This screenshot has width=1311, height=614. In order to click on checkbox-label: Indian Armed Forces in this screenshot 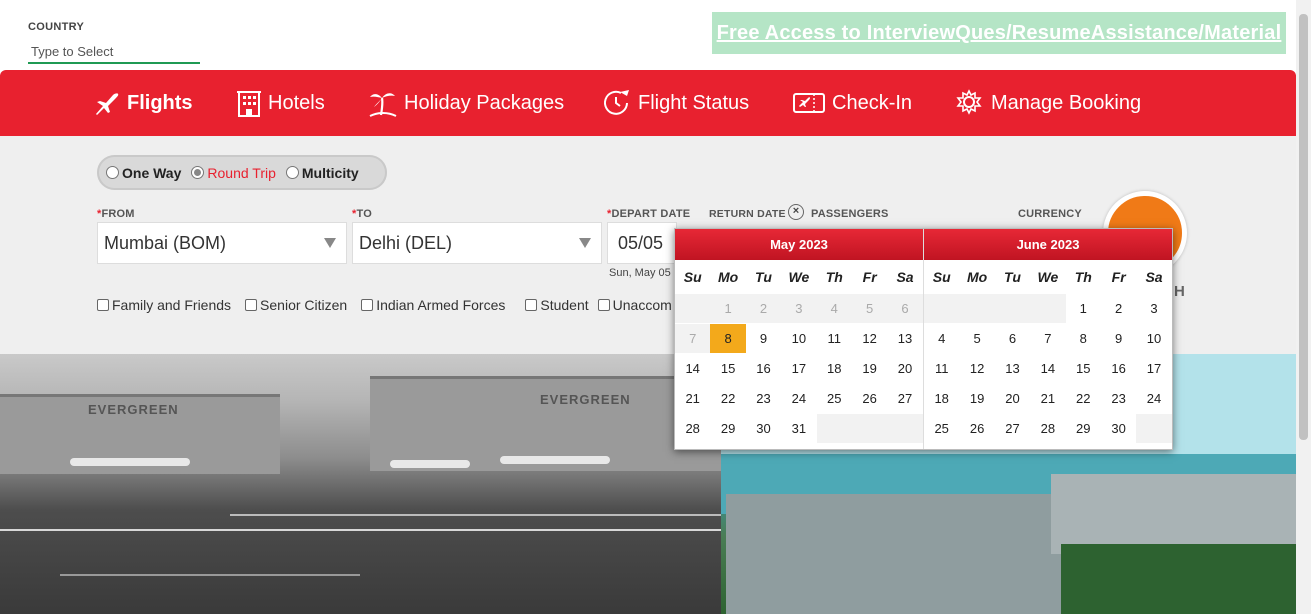, I will do `click(441, 305)`.